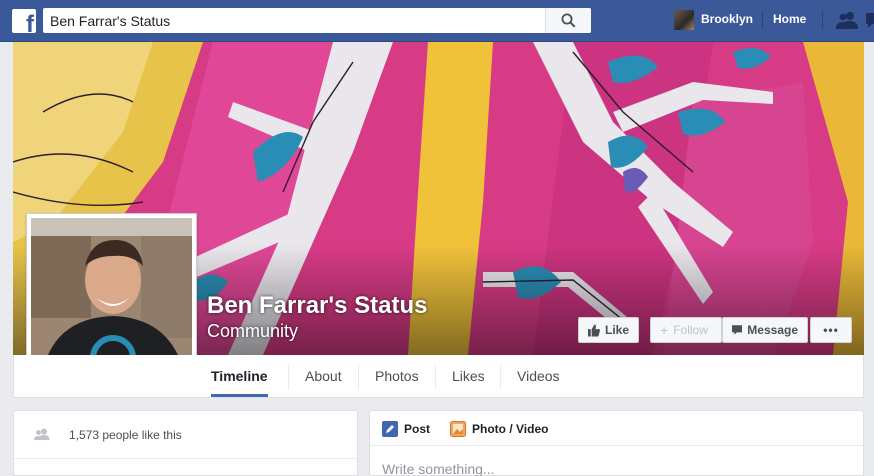  I want to click on composer-tab-post: Post, so click(406, 429).